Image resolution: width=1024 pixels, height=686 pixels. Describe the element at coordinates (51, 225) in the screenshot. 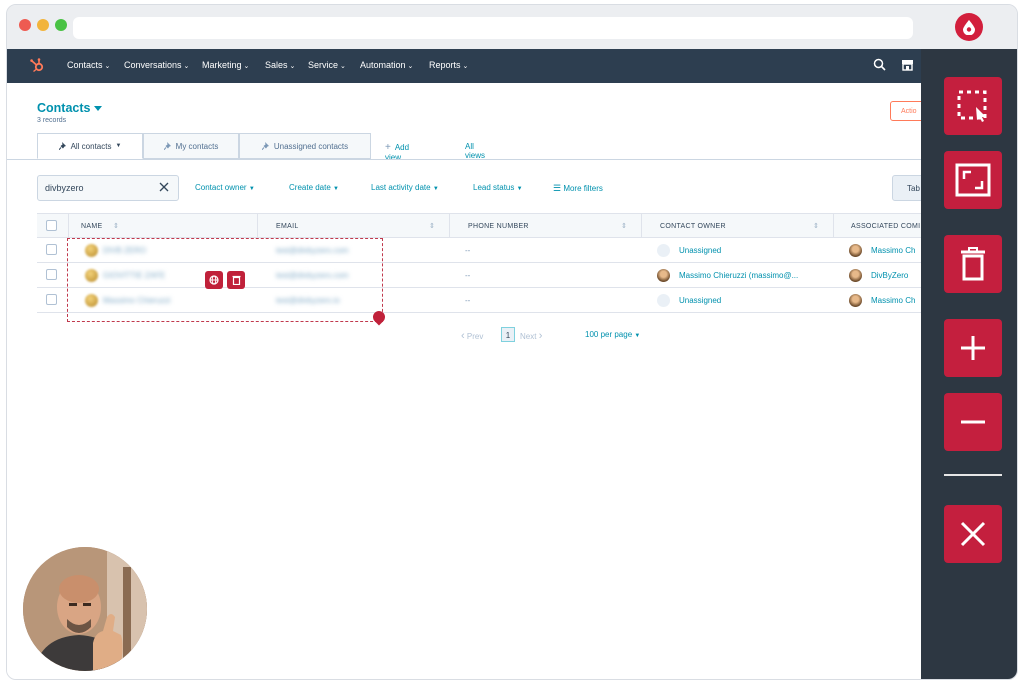

I see `select-all-checkbox` at that location.